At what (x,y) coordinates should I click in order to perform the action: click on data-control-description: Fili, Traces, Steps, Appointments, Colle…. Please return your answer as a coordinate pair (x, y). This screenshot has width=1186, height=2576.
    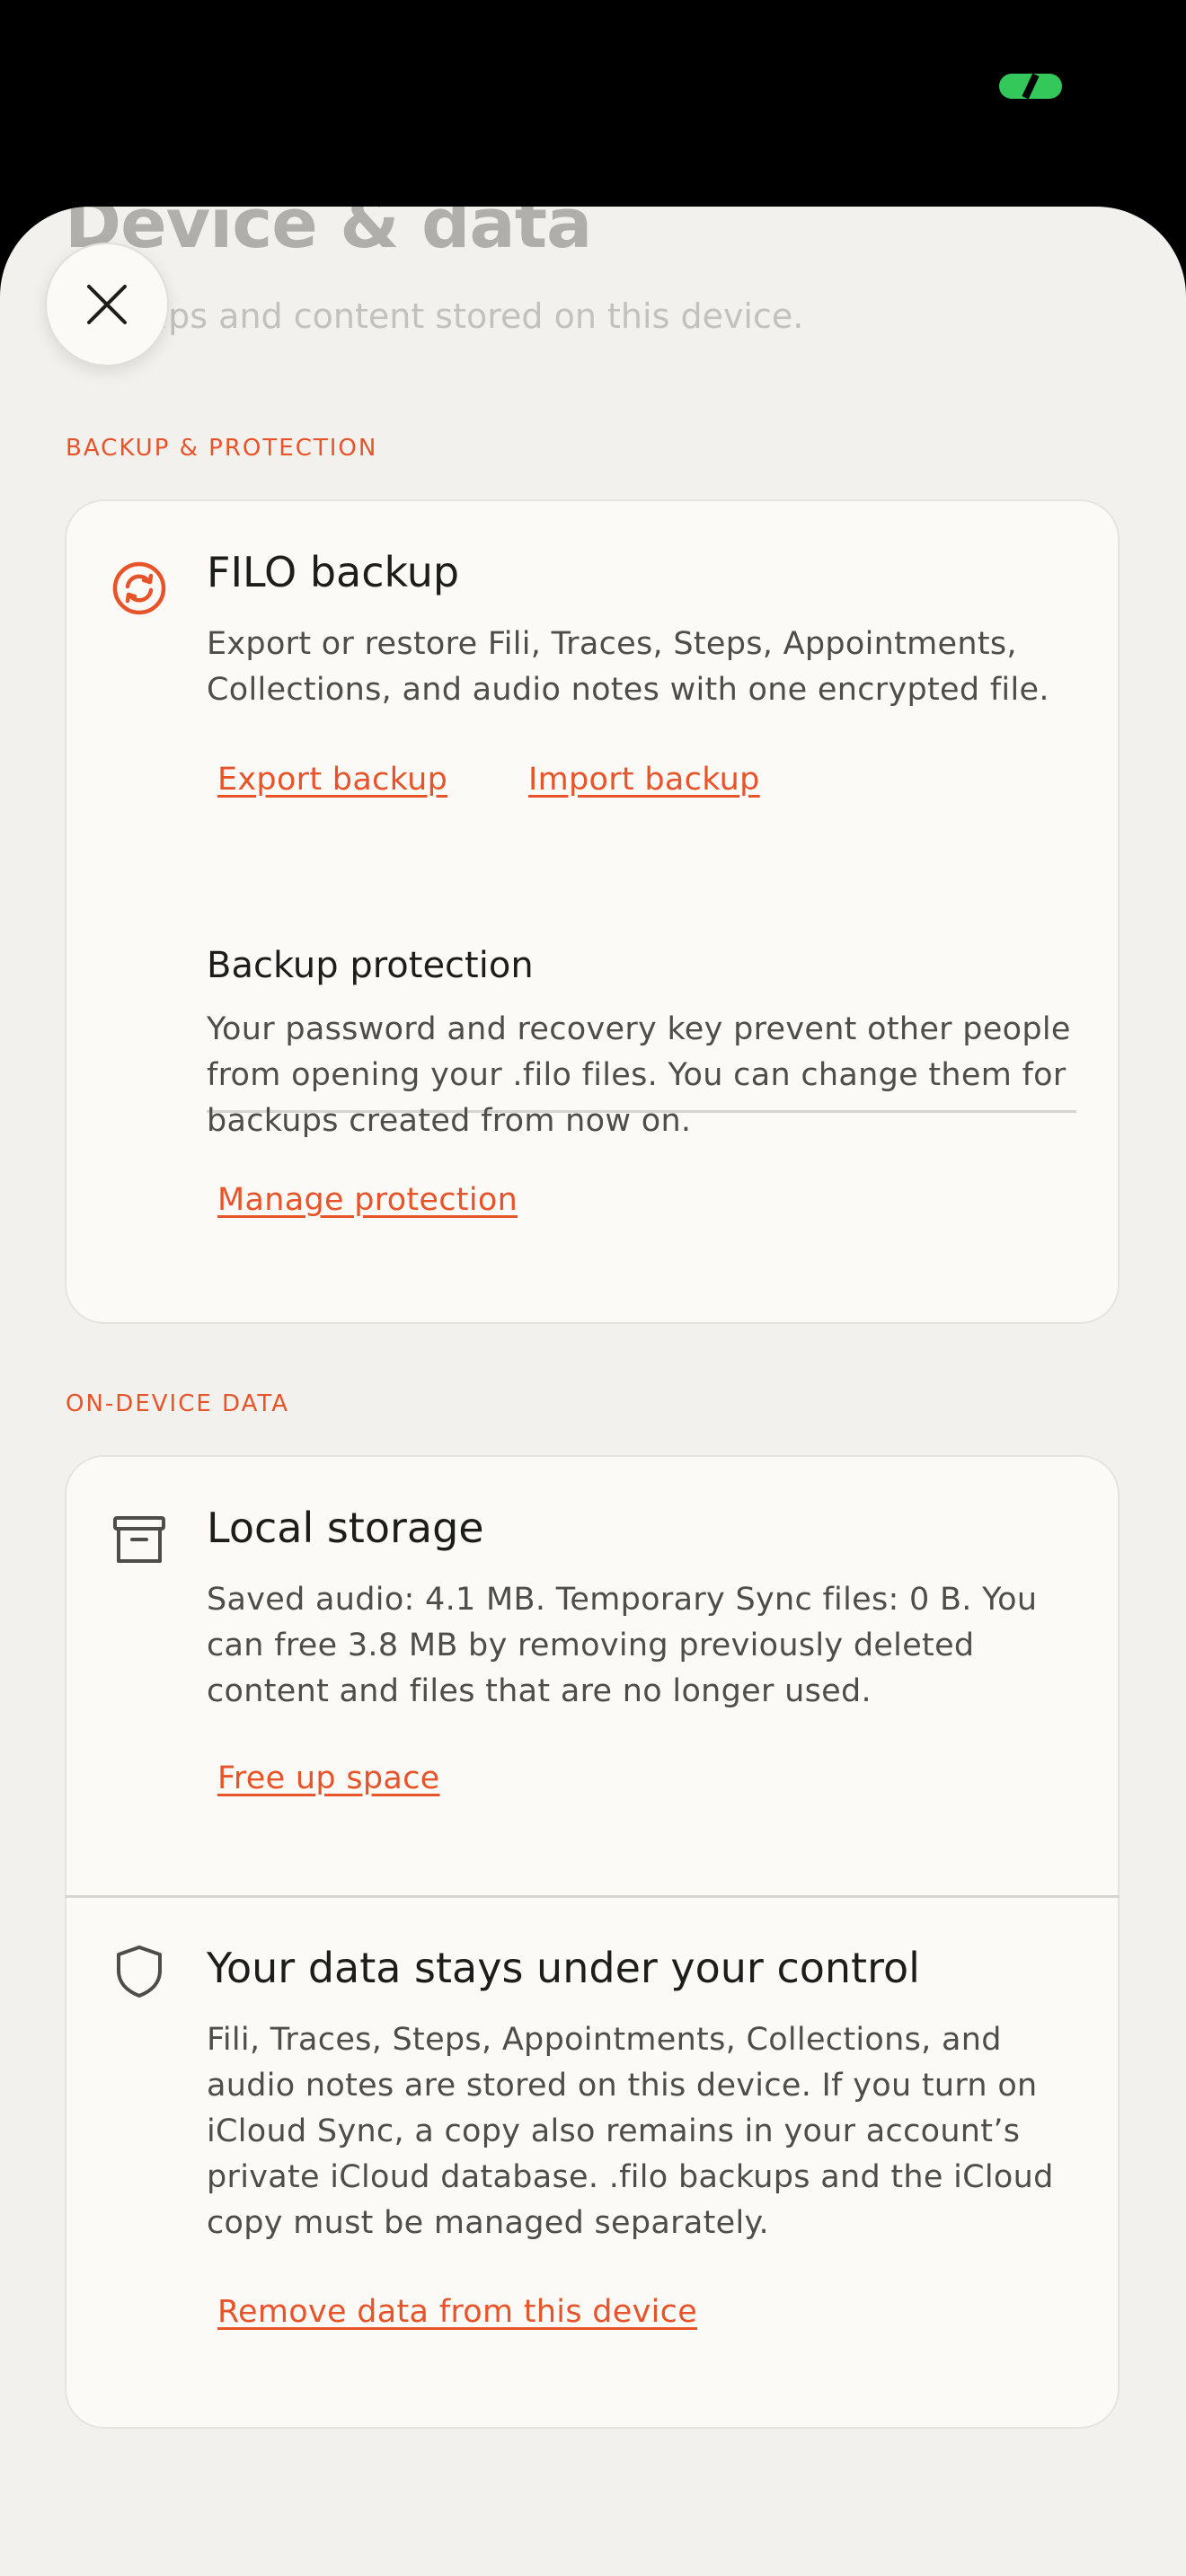
    Looking at the image, I should click on (630, 2131).